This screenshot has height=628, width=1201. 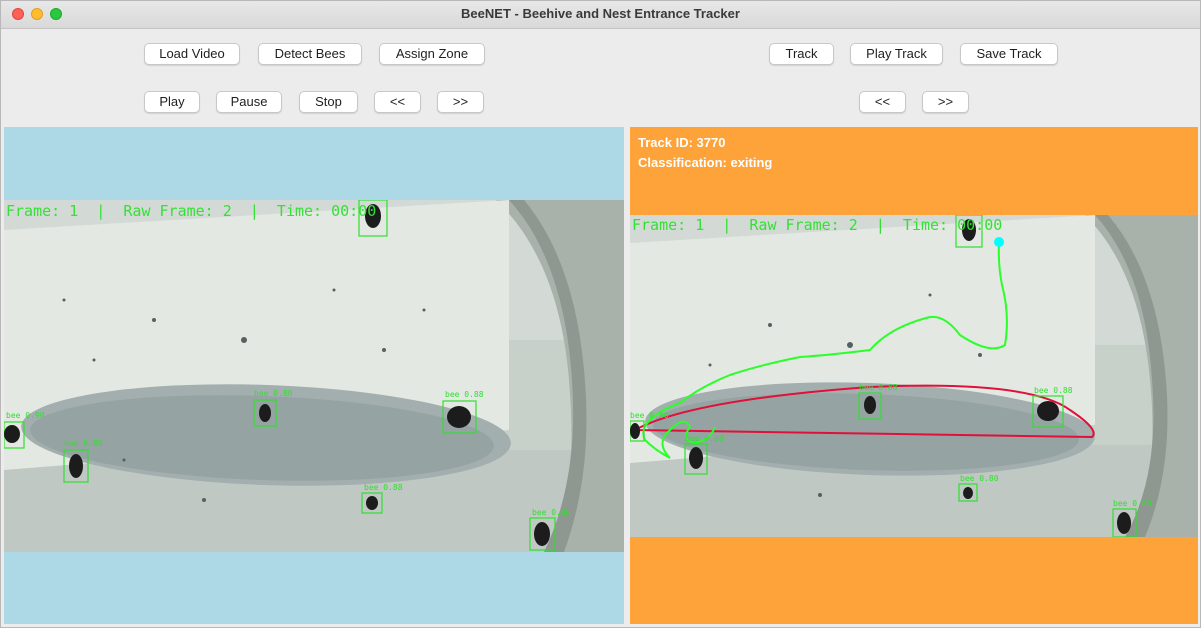 What do you see at coordinates (682, 142) in the screenshot?
I see `track-id-label: Track ID: 3770` at bounding box center [682, 142].